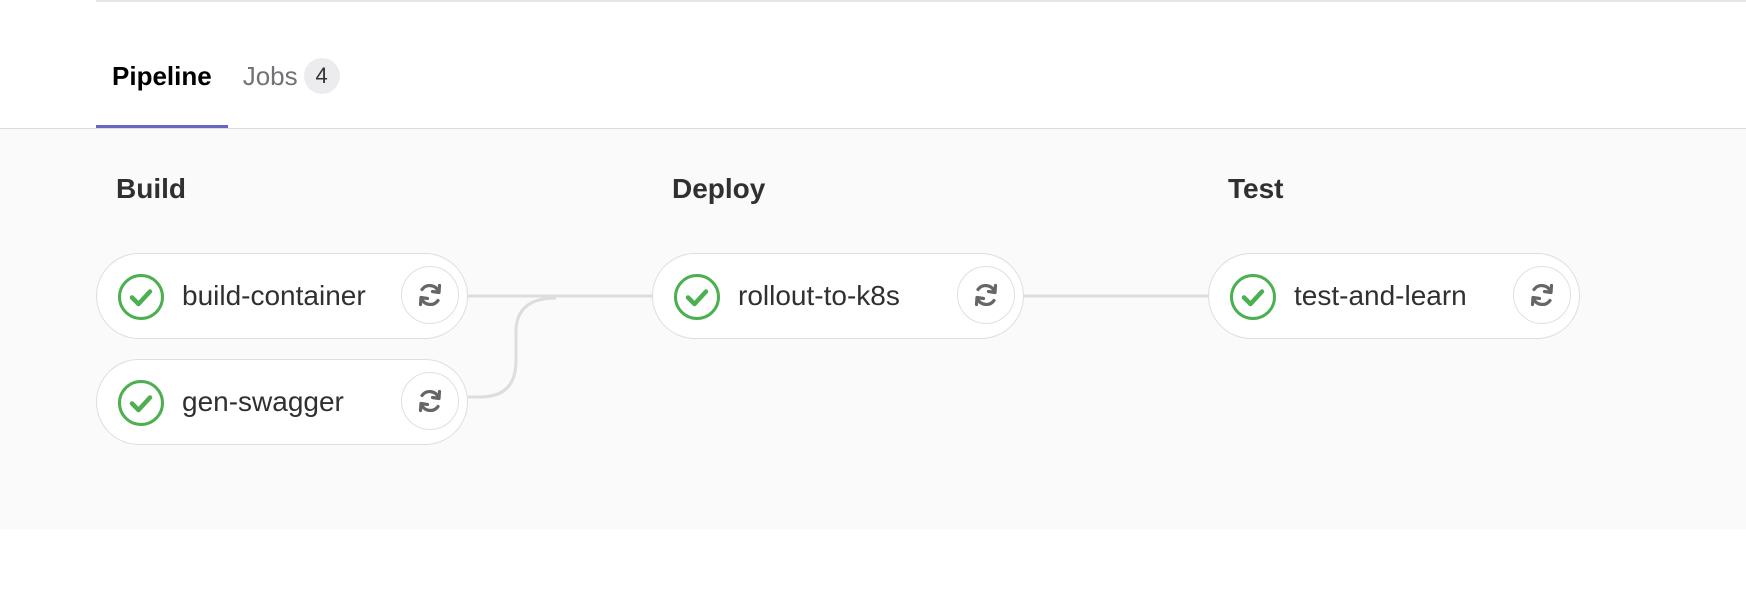  Describe the element at coordinates (819, 295) in the screenshot. I see `job-name: rollout-to-k8s` at that location.